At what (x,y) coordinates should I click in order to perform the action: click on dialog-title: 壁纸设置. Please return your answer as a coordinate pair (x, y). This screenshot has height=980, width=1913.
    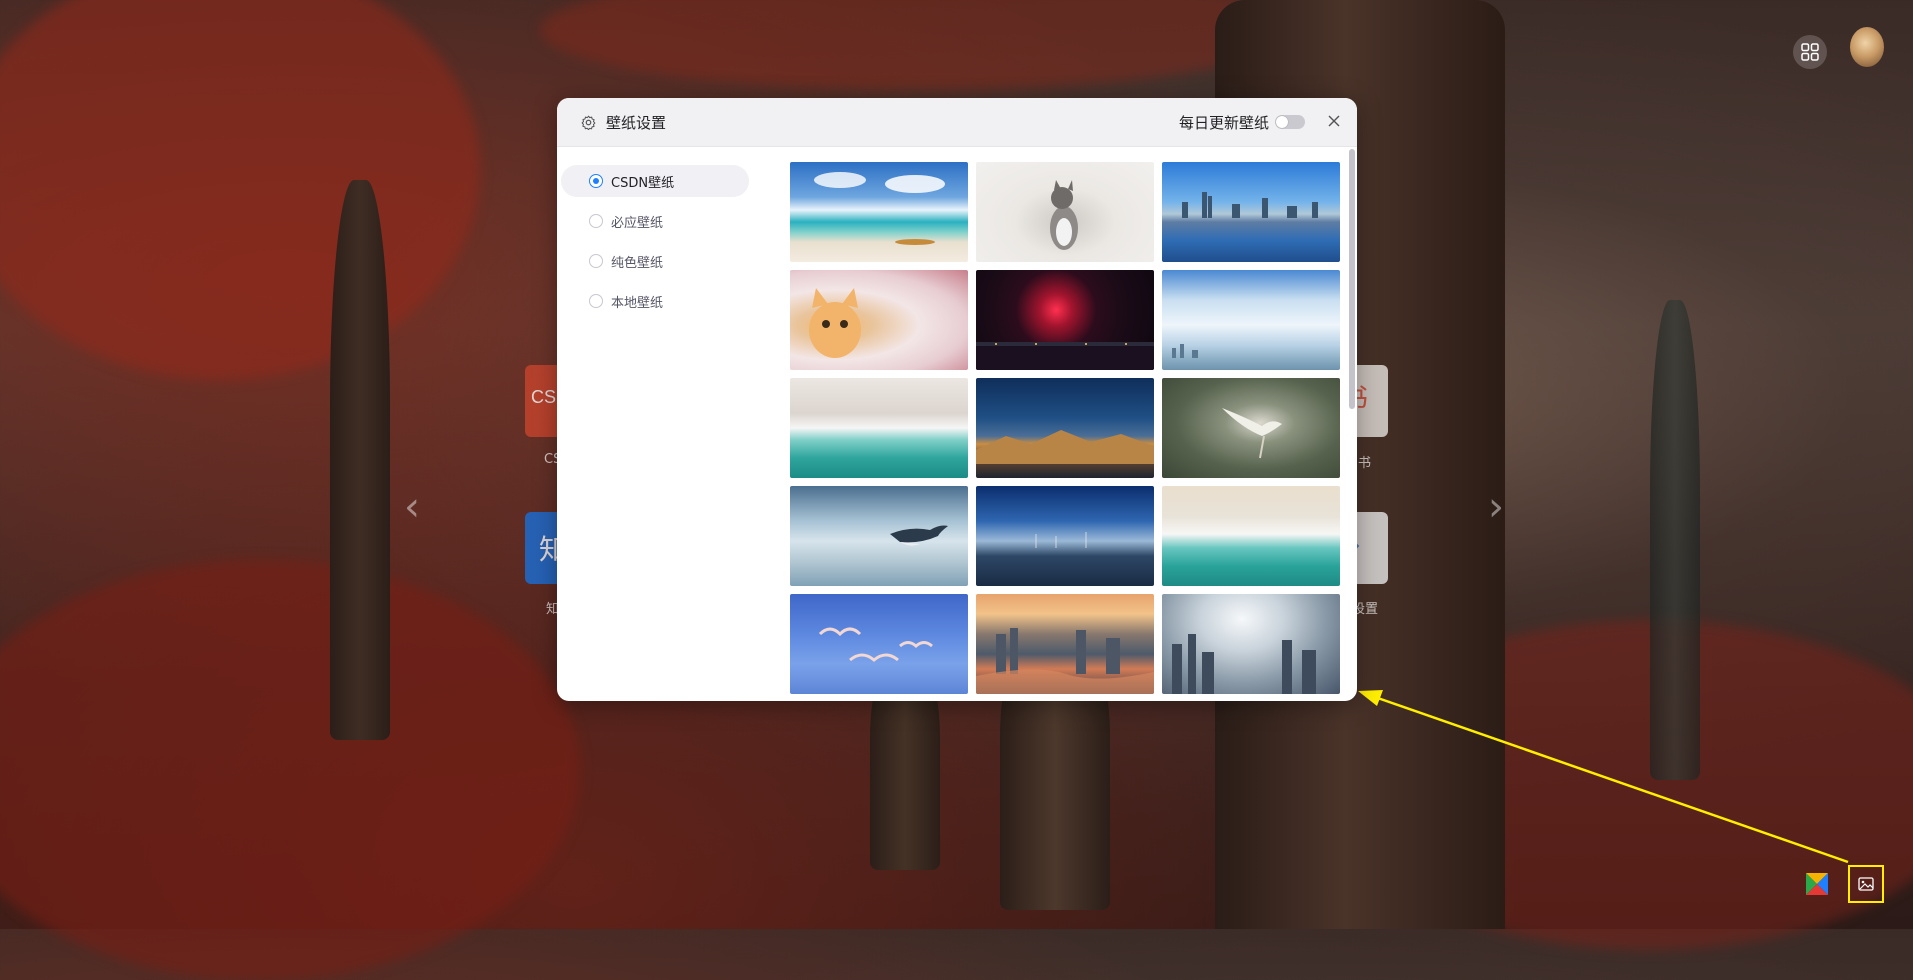
    Looking at the image, I should click on (636, 122).